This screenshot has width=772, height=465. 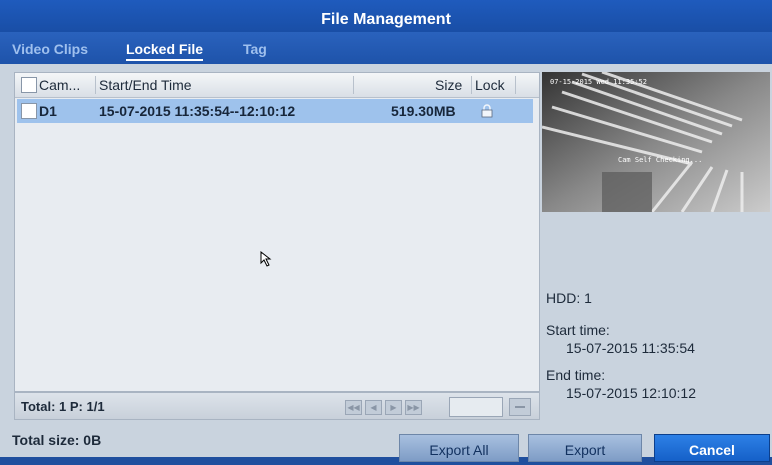 What do you see at coordinates (459, 448) in the screenshot?
I see `export-all-button: Export All` at bounding box center [459, 448].